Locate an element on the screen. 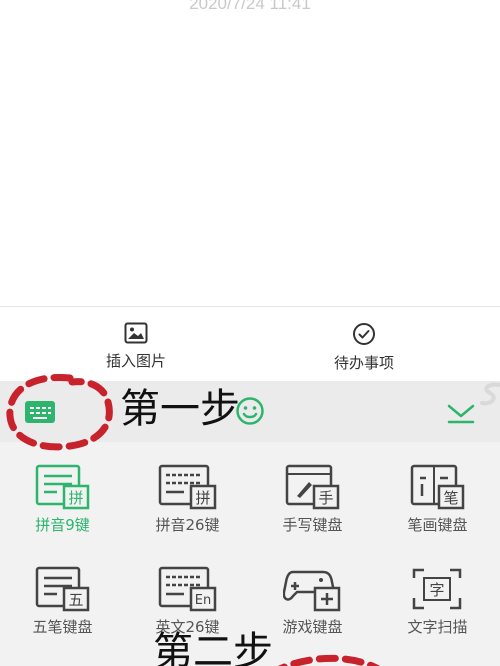 This screenshot has height=666, width=500. keyboard-option-wubi: 五 五笔键盘 is located at coordinates (62, 616).